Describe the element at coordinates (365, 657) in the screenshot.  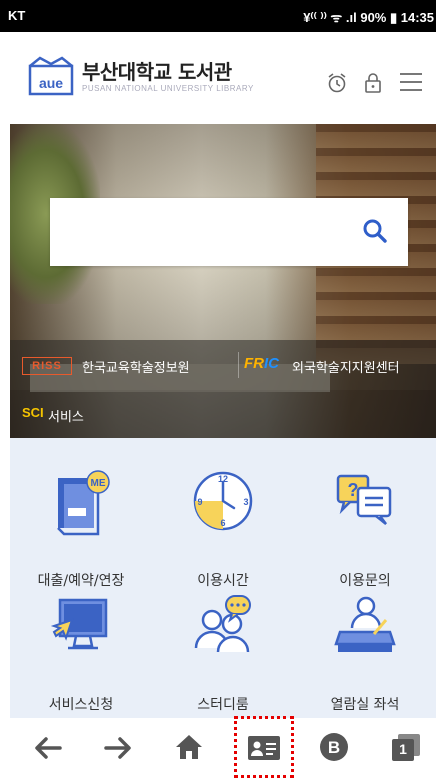
I see `menu-item-reading-room: 열람실 좌석` at that location.